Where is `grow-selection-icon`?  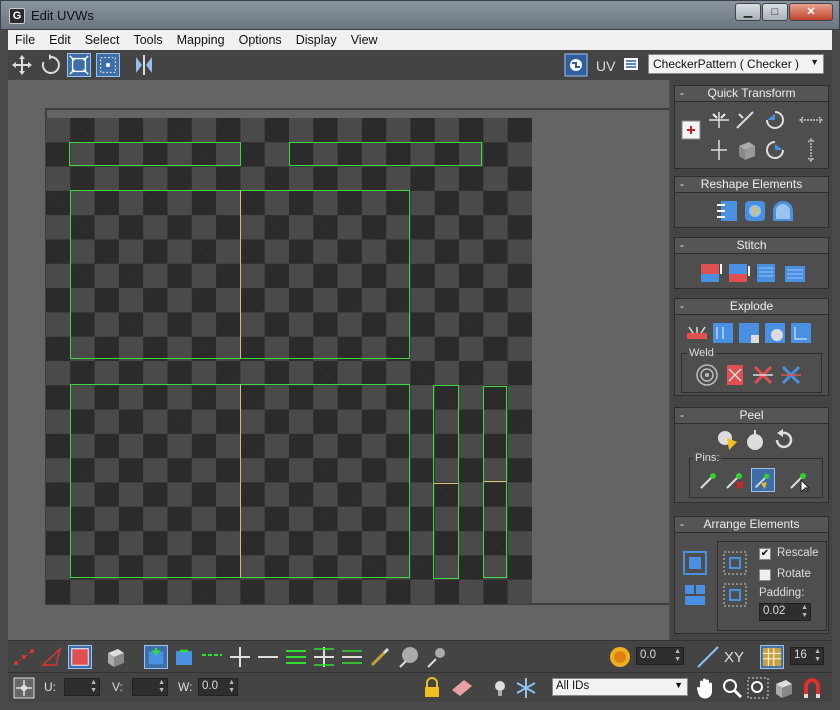 grow-selection-icon is located at coordinates (156, 657).